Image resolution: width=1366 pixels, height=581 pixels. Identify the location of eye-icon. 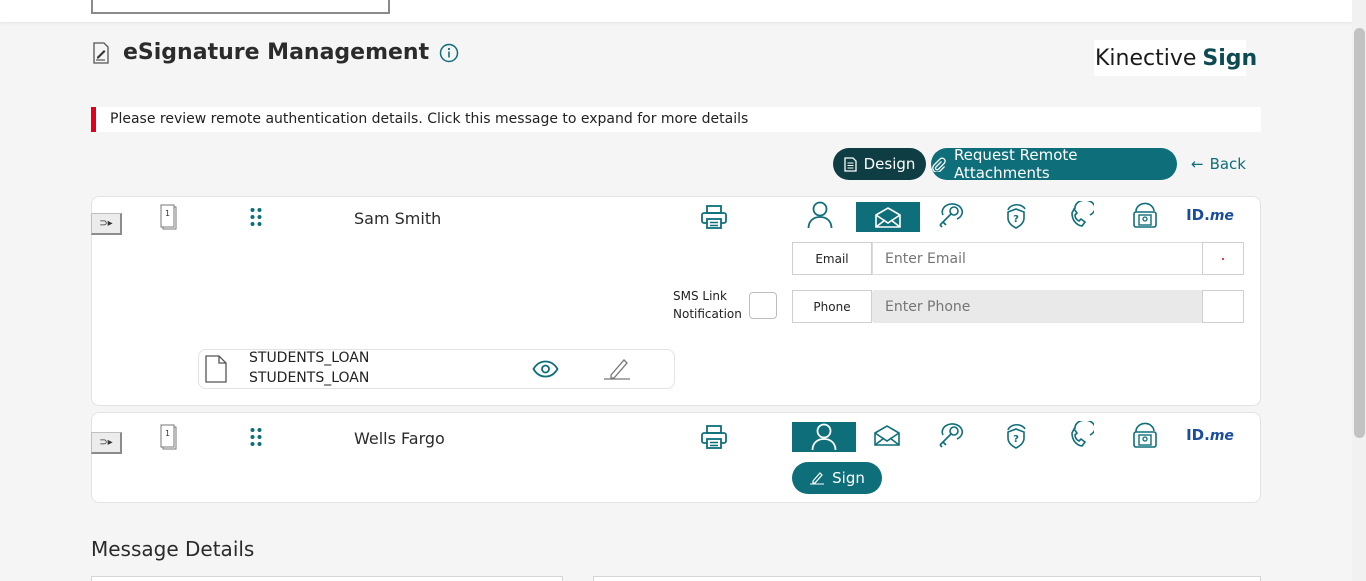
(545, 369).